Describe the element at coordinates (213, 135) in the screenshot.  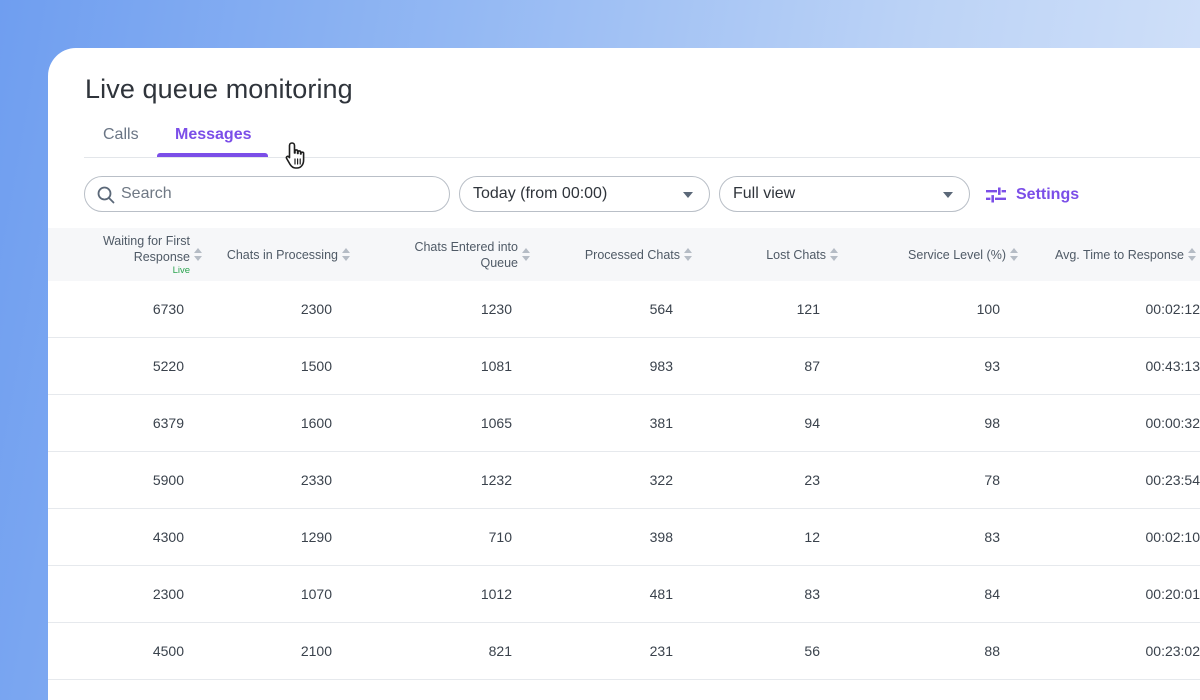
I see `tab-messages: Messages` at that location.